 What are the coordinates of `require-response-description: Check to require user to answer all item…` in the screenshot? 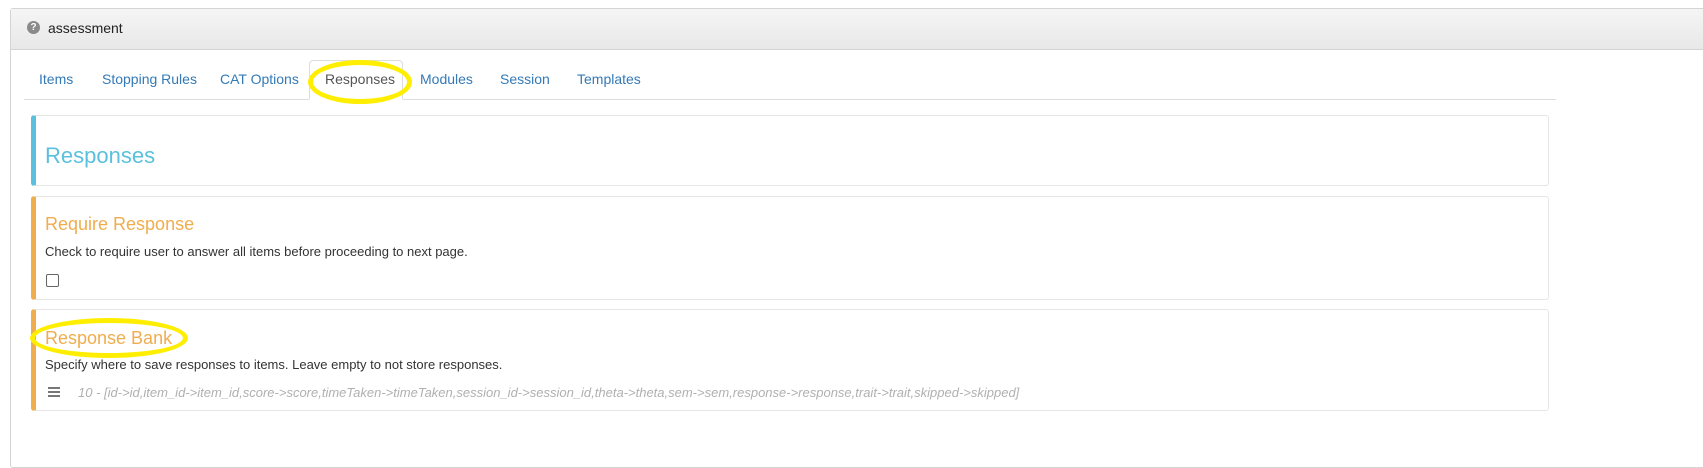 It's located at (256, 251).